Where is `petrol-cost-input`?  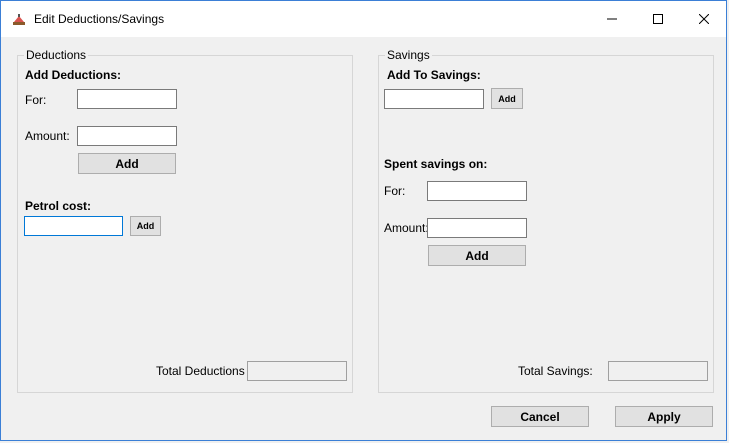
petrol-cost-input is located at coordinates (73, 226).